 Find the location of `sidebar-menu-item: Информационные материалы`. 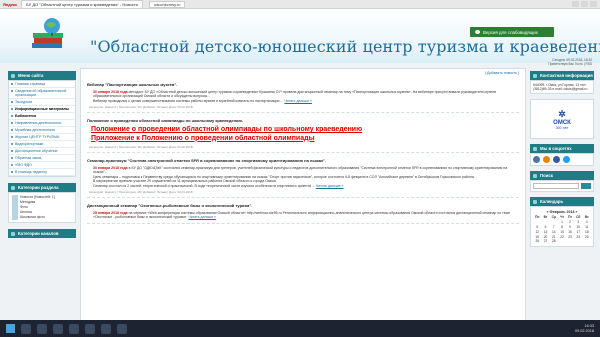

sidebar-menu-item: Информационные материалы is located at coordinates (42, 109).